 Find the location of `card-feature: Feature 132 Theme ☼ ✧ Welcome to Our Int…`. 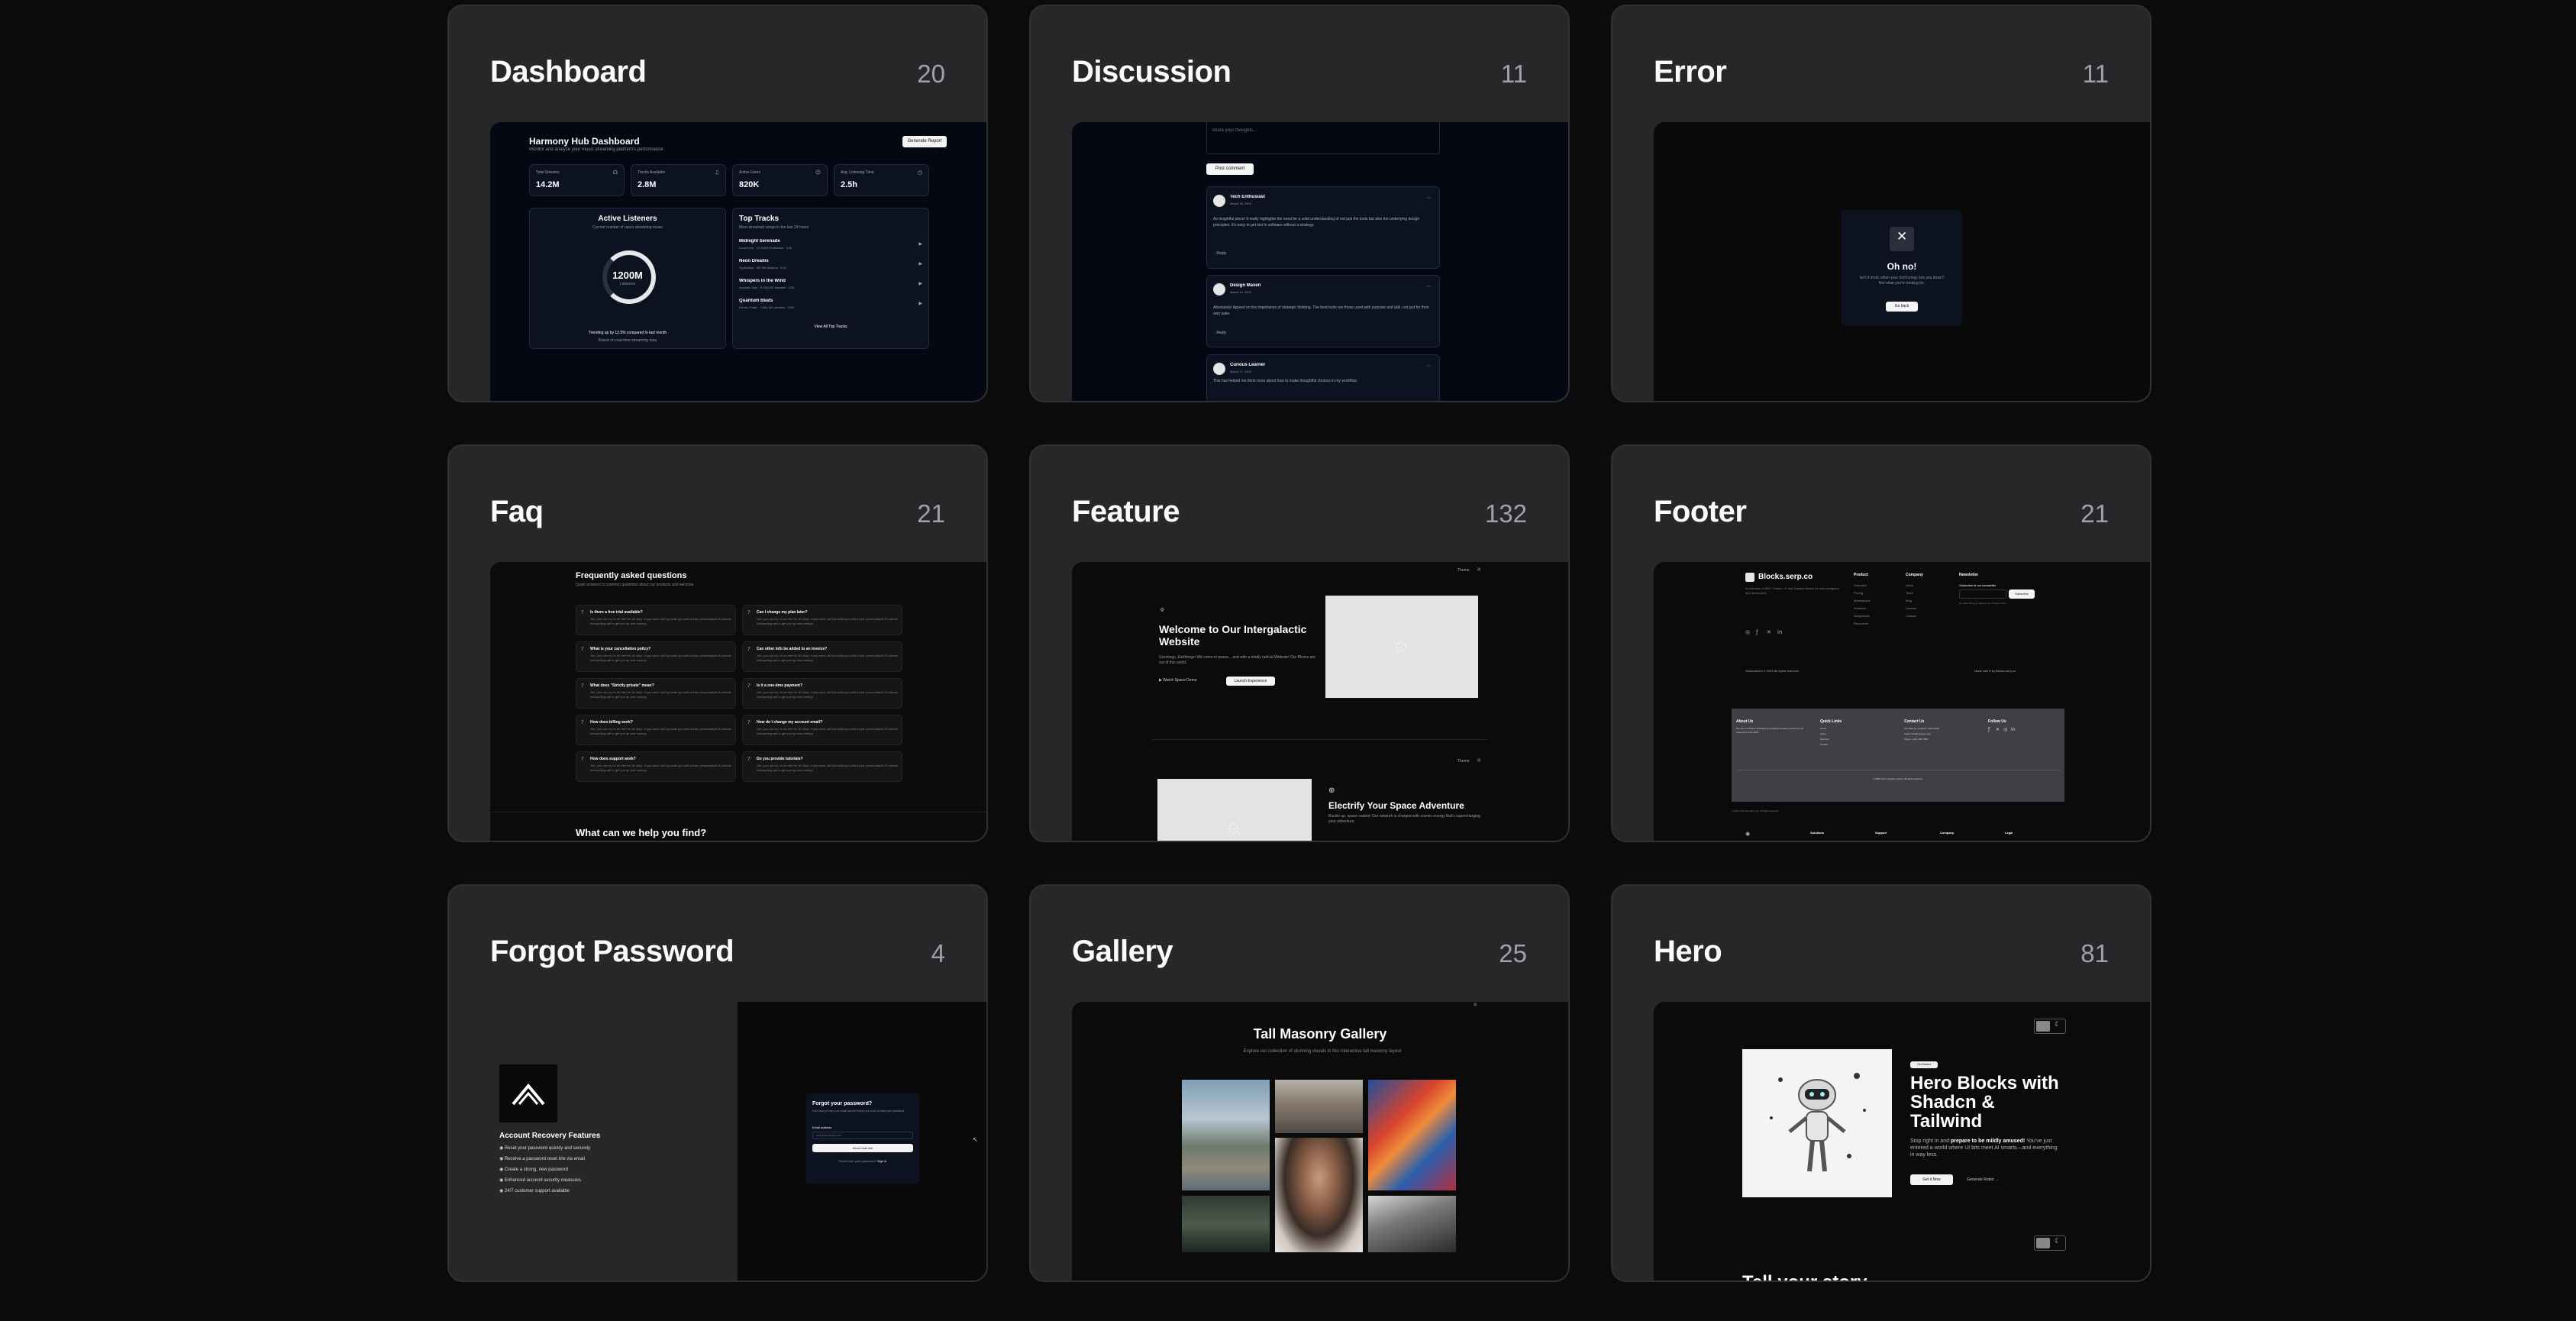

card-feature: Feature 132 Theme ☼ ✧ Welcome to Our Int… is located at coordinates (1299, 643).